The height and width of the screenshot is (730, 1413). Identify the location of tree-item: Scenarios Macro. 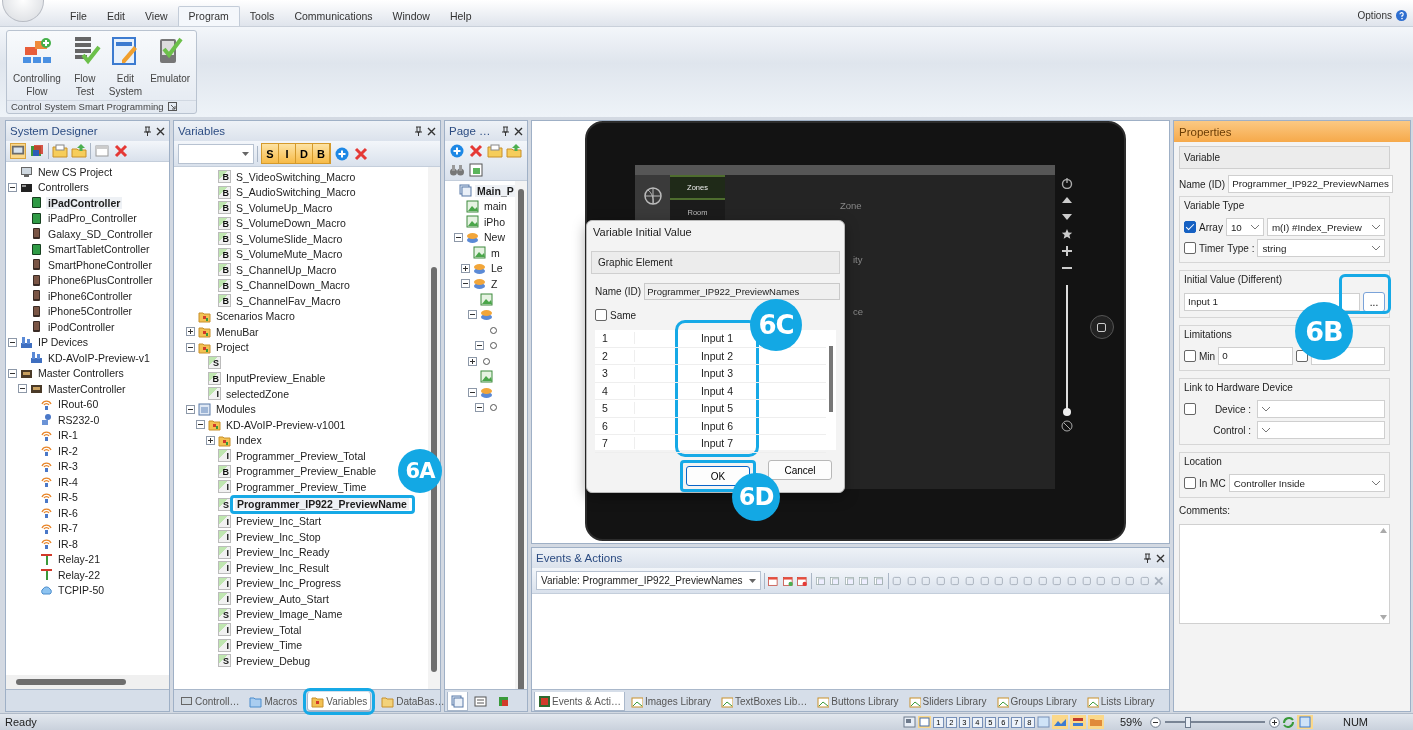
(255, 316).